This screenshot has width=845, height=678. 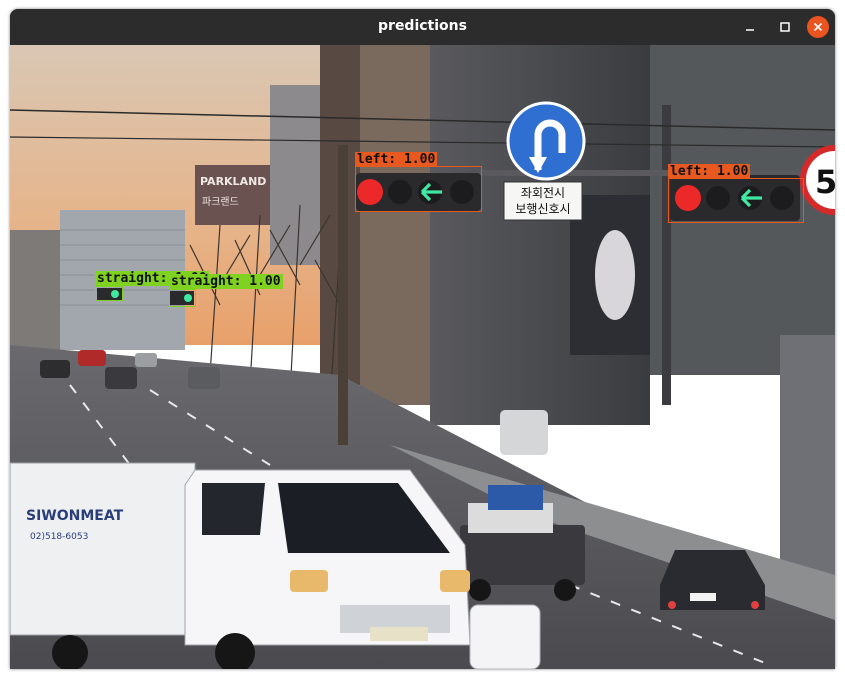 What do you see at coordinates (59, 537) in the screenshot?
I see `truck-phone: 02)518-6053` at bounding box center [59, 537].